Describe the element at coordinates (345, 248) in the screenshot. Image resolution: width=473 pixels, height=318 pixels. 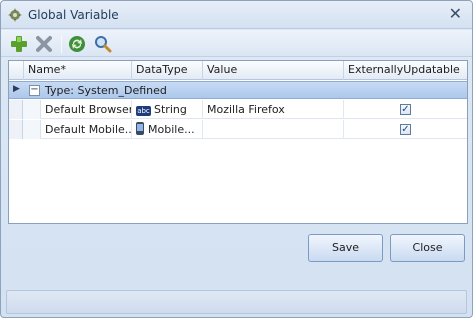
I see `save-button: Save` at that location.